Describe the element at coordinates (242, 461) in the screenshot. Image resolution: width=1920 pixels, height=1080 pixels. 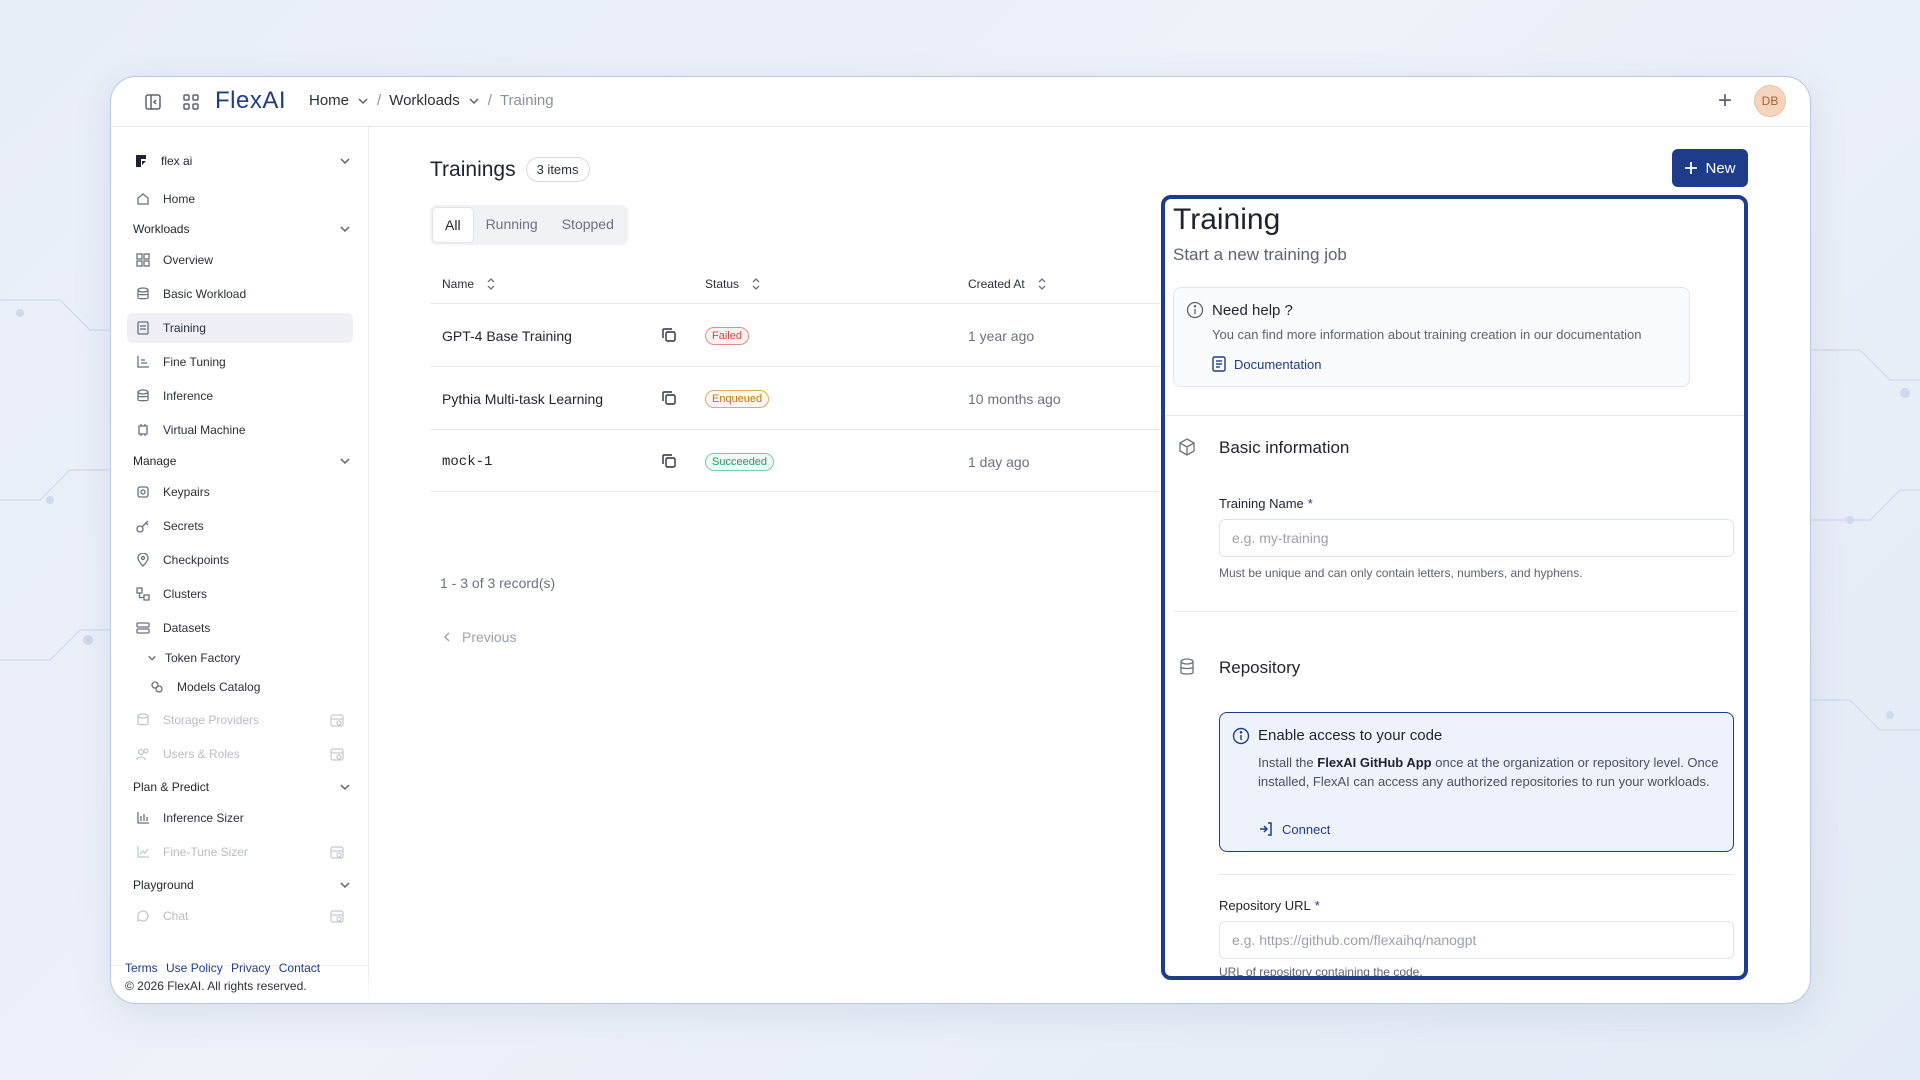
I see `sidebar-section-manage: Manage` at that location.